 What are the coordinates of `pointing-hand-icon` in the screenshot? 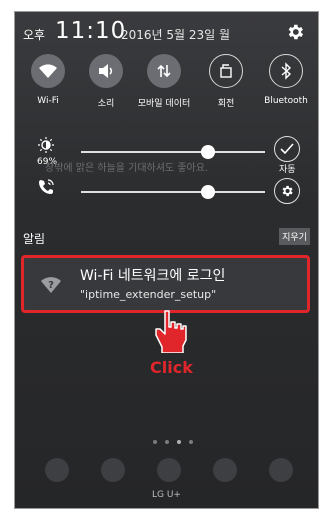 It's located at (171, 331).